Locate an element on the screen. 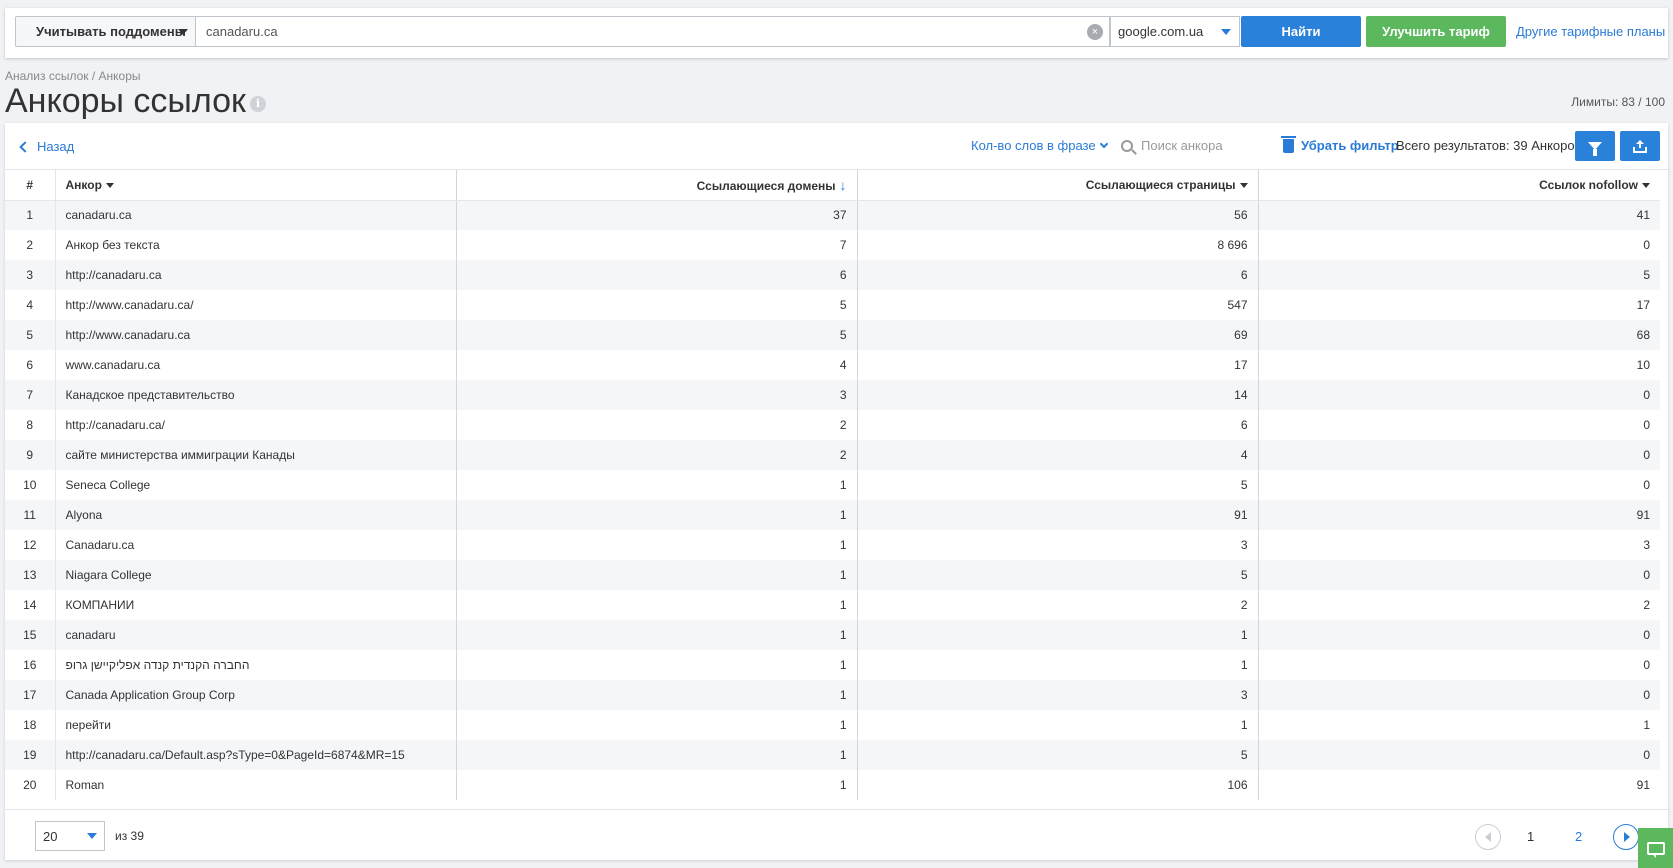  words-count-filter: Кол-во слов в фразе is located at coordinates (1039, 145).